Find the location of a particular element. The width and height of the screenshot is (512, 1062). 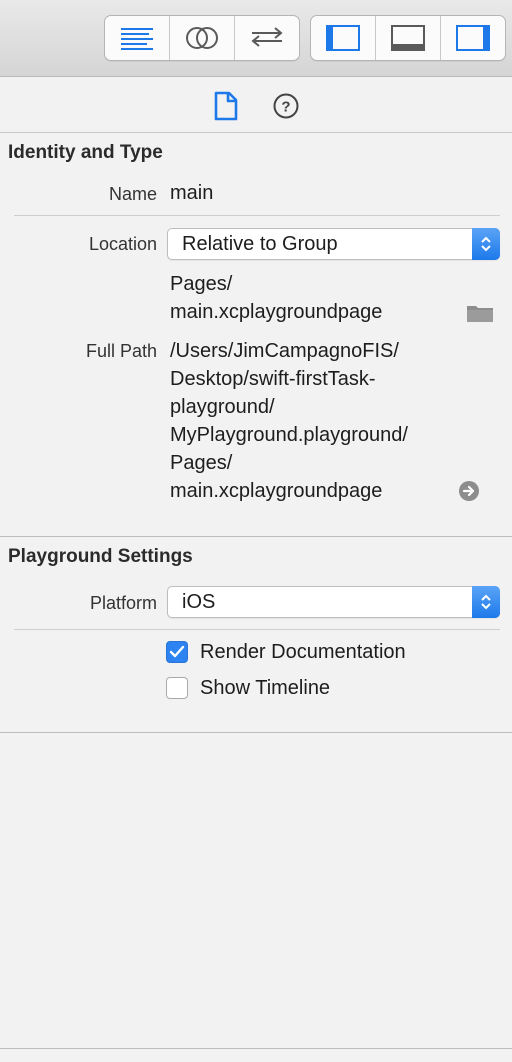

name-value: main is located at coordinates (191, 193).